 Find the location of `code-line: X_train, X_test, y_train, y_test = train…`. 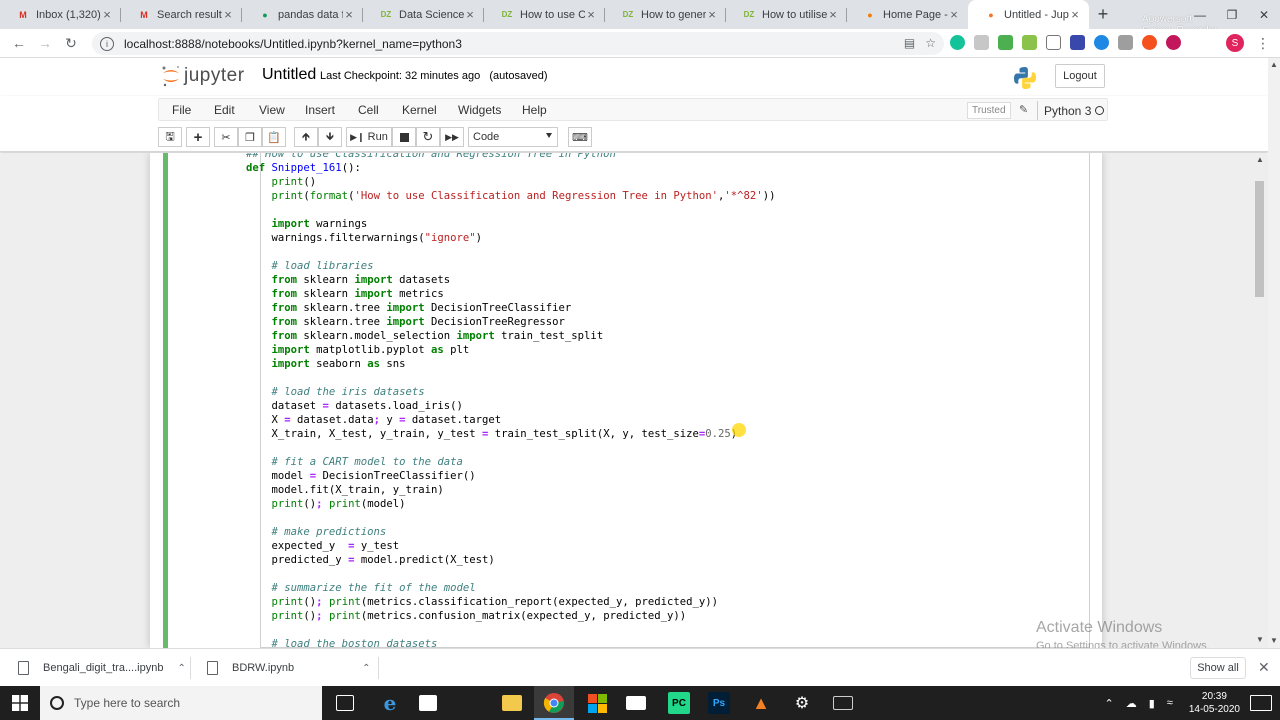

code-line: X_train, X_test, y_train, y_test = train… is located at coordinates (510, 434).